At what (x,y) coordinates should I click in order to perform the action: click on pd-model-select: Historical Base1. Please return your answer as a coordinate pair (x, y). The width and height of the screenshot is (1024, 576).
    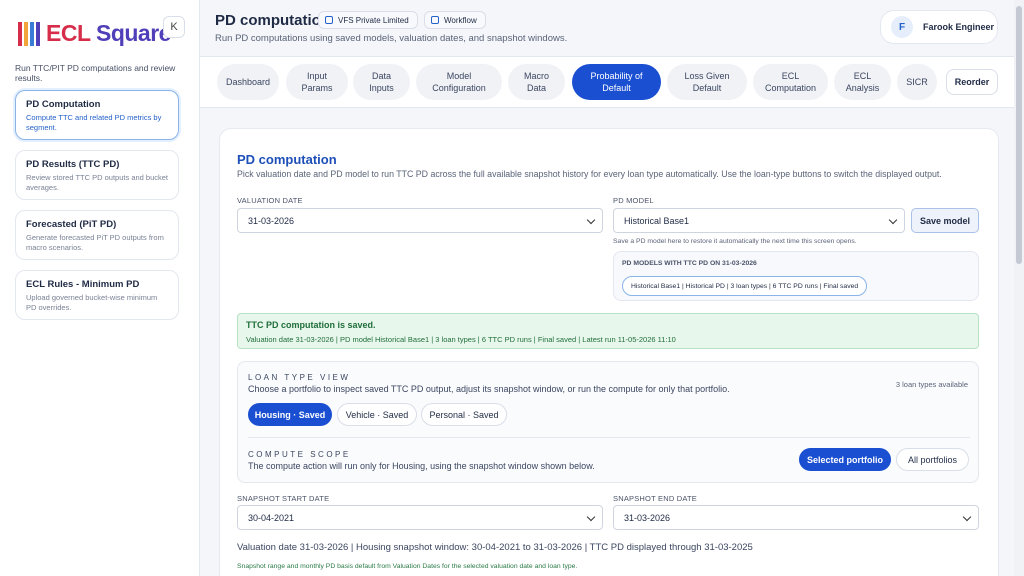
    Looking at the image, I should click on (759, 220).